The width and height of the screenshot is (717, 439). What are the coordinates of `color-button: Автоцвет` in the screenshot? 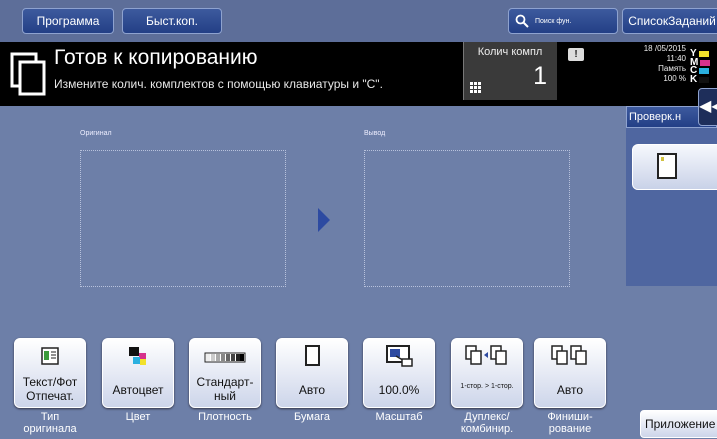 It's located at (138, 373).